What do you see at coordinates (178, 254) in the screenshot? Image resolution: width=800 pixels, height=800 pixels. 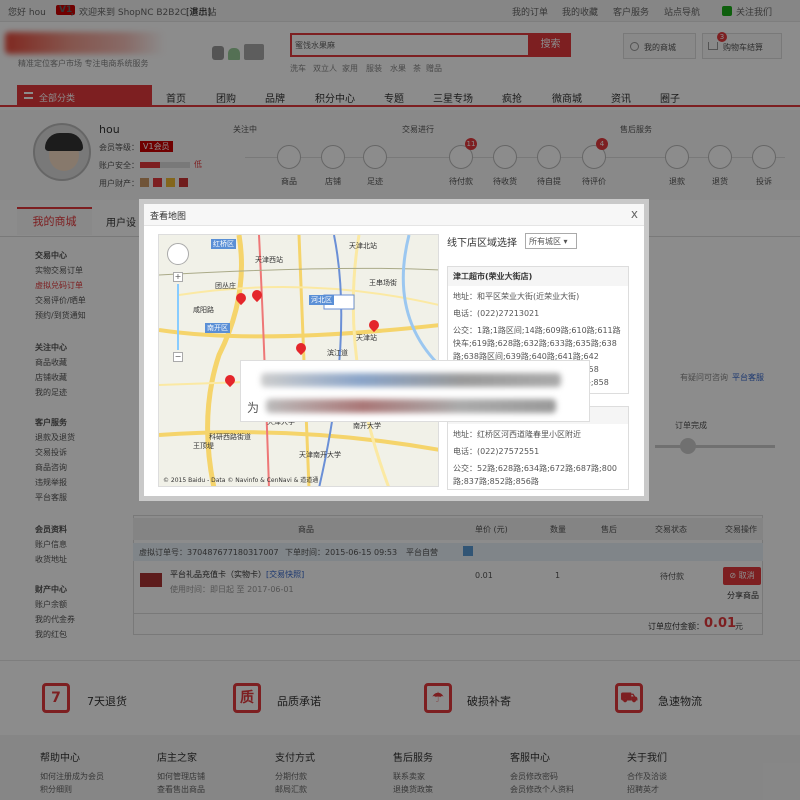 I see `pan-control` at bounding box center [178, 254].